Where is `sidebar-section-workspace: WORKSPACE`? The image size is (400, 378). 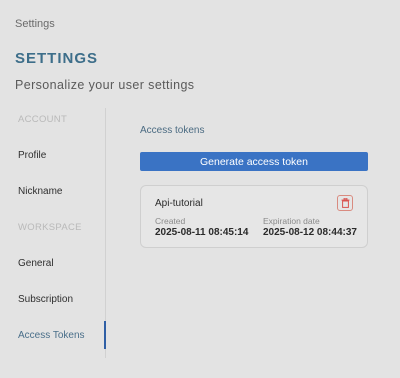 sidebar-section-workspace: WORKSPACE is located at coordinates (50, 227).